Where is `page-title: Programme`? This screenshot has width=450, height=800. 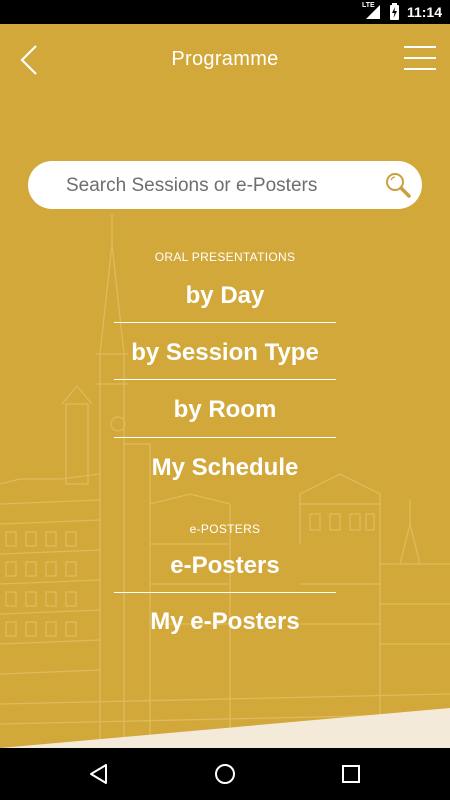
page-title: Programme is located at coordinates (225, 59).